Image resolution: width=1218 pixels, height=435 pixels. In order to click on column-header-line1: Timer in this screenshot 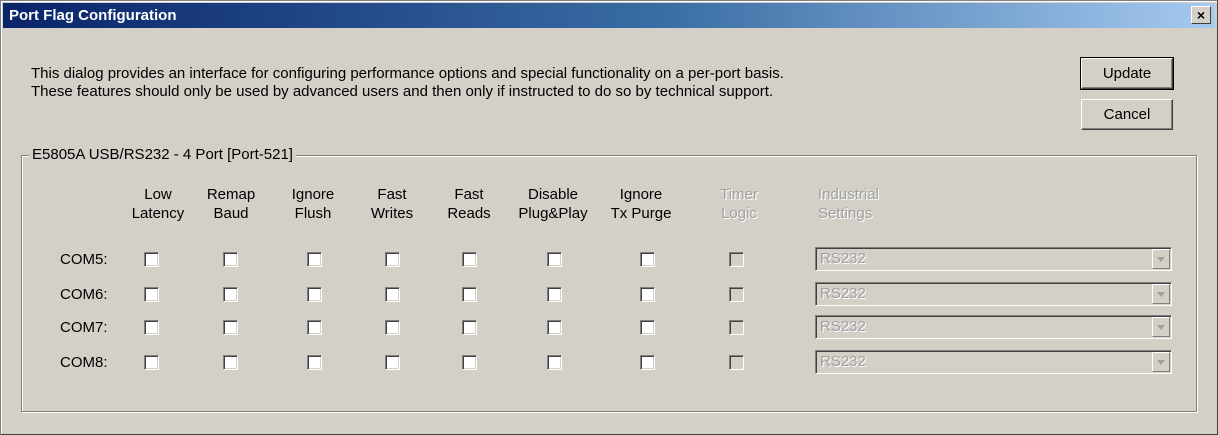, I will do `click(739, 194)`.